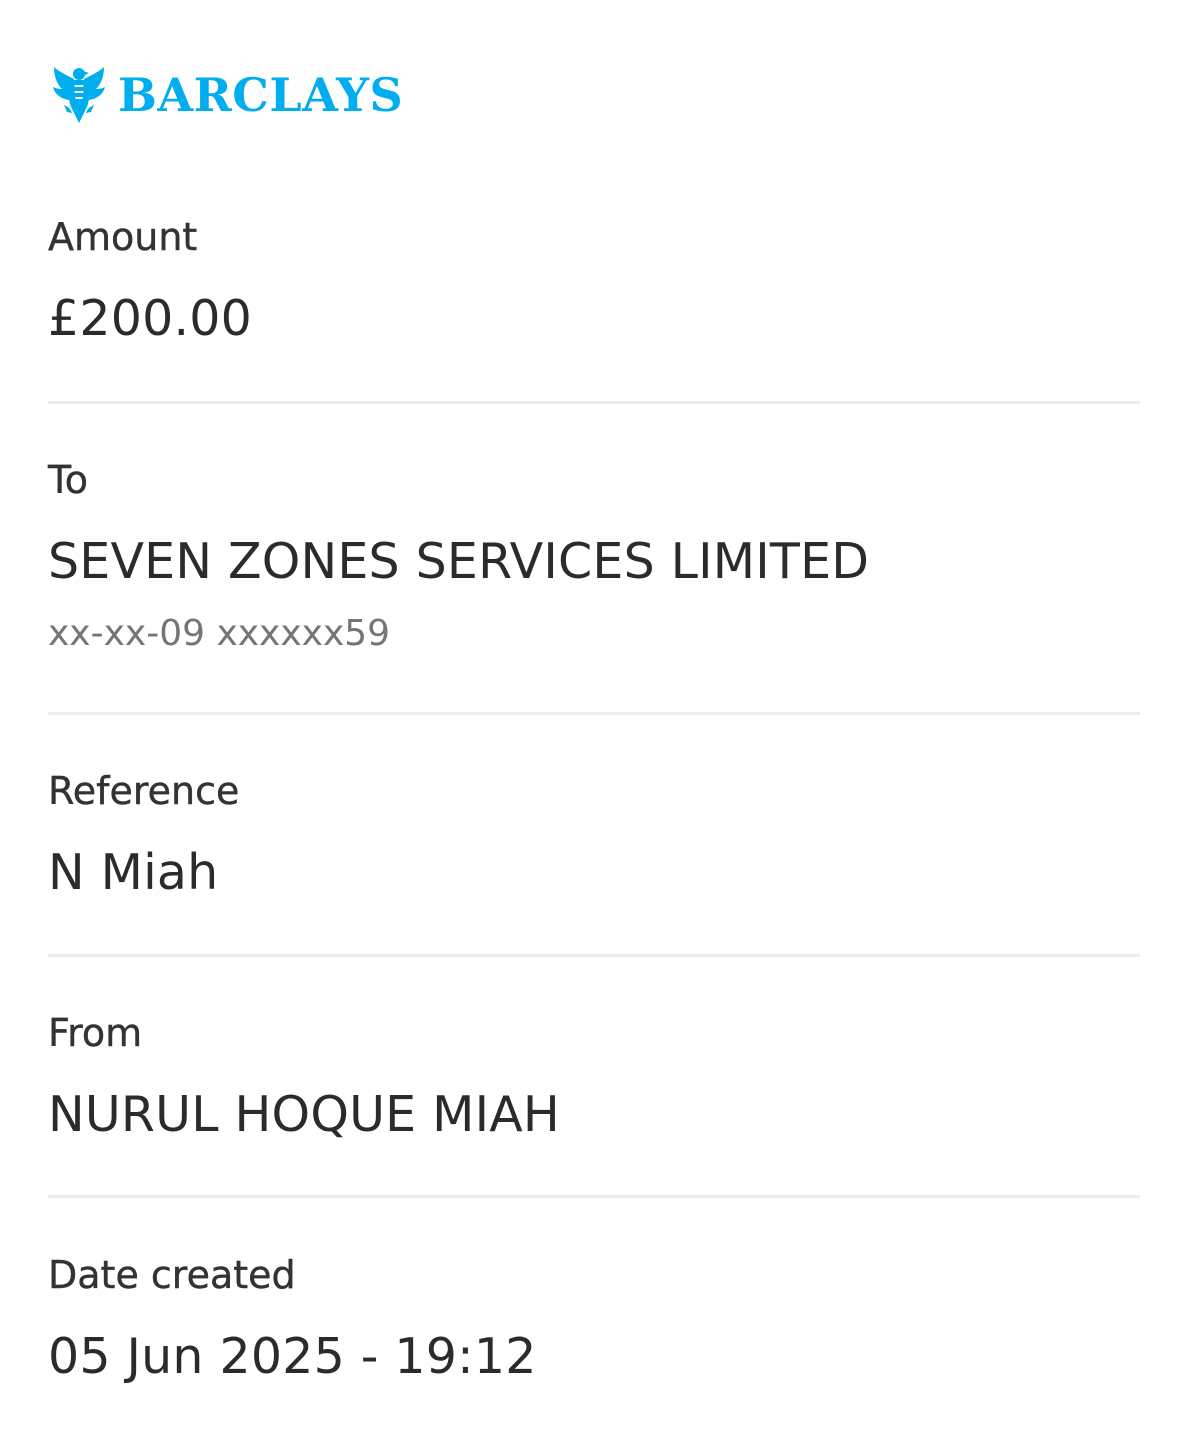 The width and height of the screenshot is (1188, 1444). I want to click on payee-name: SEVEN ZONES SERVICES LIMITED, so click(459, 561).